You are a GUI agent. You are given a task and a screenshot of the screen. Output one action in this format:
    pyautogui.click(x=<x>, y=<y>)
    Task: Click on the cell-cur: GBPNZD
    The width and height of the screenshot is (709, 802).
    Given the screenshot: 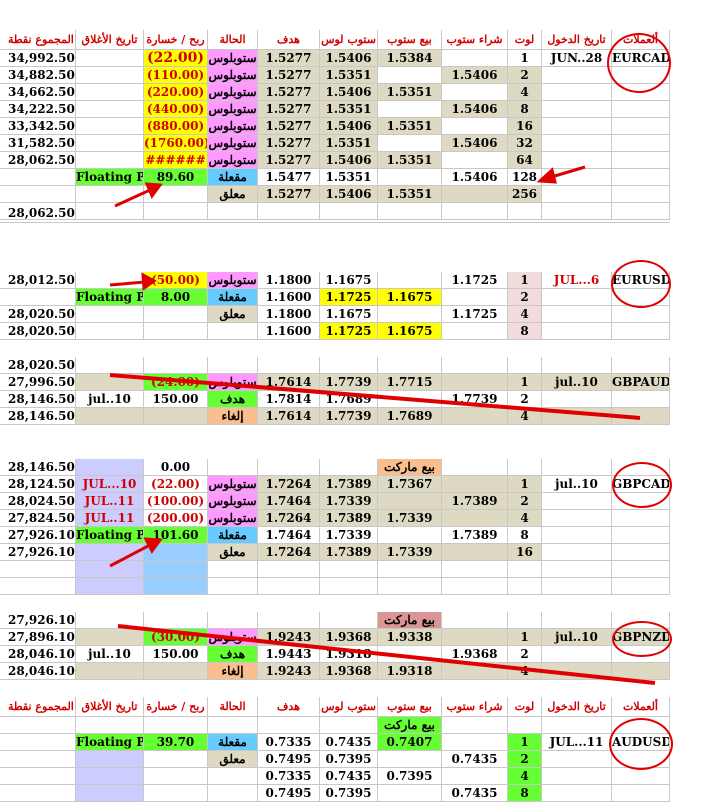 What is the action you would take?
    pyautogui.click(x=641, y=637)
    